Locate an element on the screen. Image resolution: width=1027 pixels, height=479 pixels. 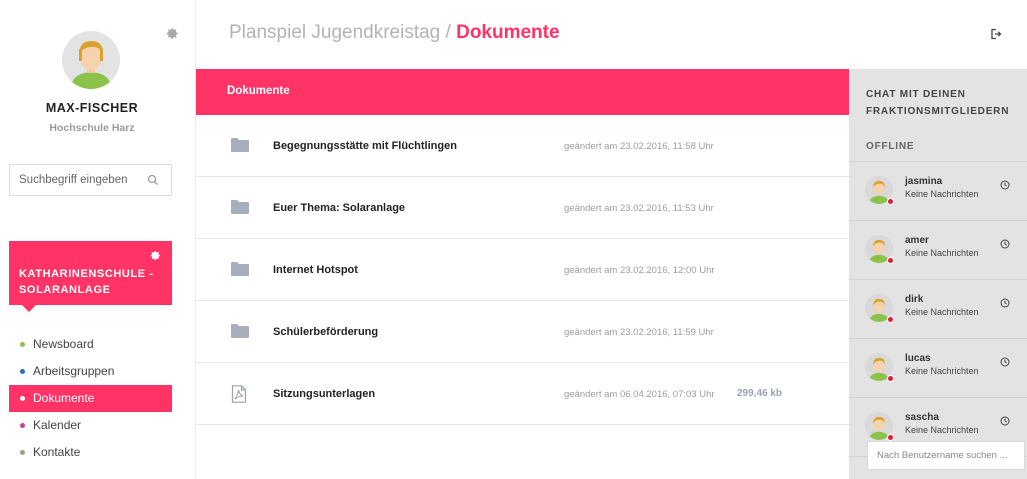
page-title: Planspiel Jugendkreistag / Dokumente is located at coordinates (394, 33).